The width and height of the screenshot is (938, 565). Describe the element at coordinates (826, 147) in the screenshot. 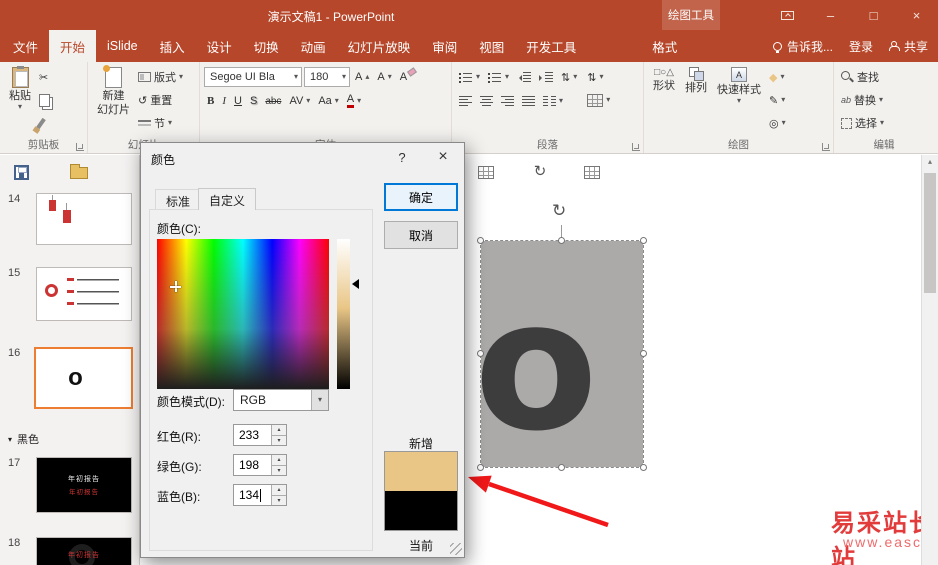

I see `drawing-dialog-launcher` at that location.